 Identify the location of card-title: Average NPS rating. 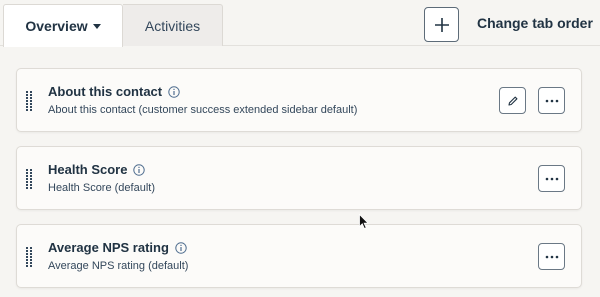
(117, 247).